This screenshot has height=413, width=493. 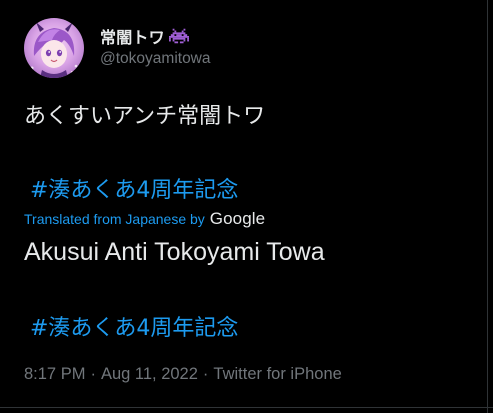 I want to click on translated-from-label-row: Translated from Japanese by Google, so click(x=144, y=219).